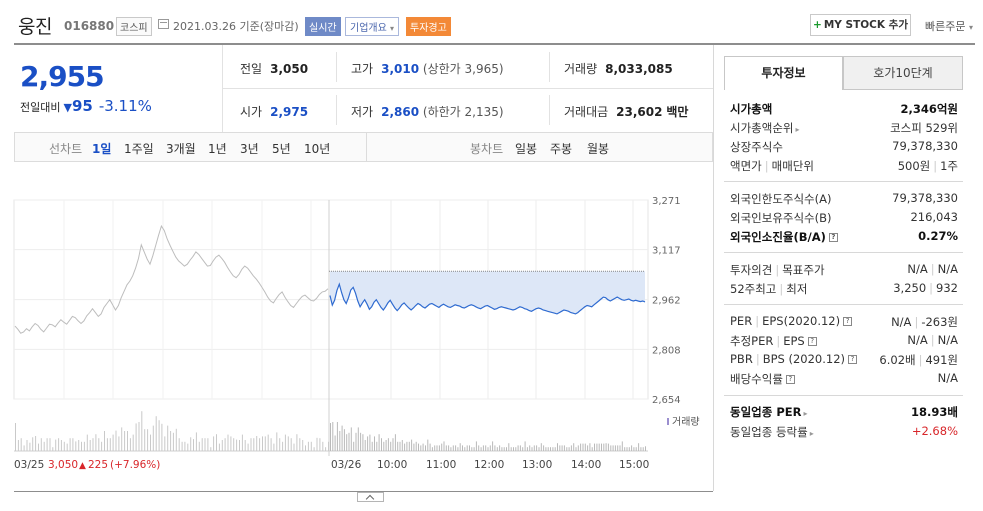 The width and height of the screenshot is (983, 511). Describe the element at coordinates (370, 497) in the screenshot. I see `collapse-chart-button` at that location.